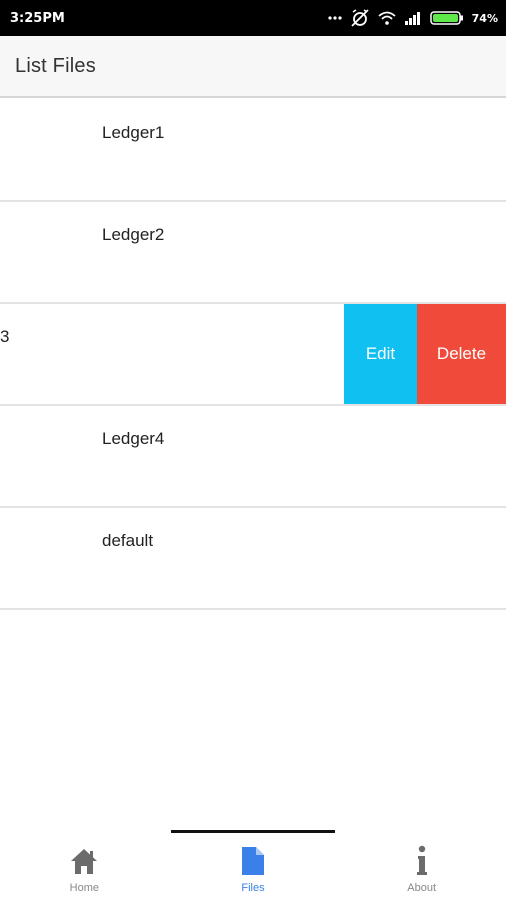 The width and height of the screenshot is (506, 900). I want to click on tab-label: Home, so click(84, 888).